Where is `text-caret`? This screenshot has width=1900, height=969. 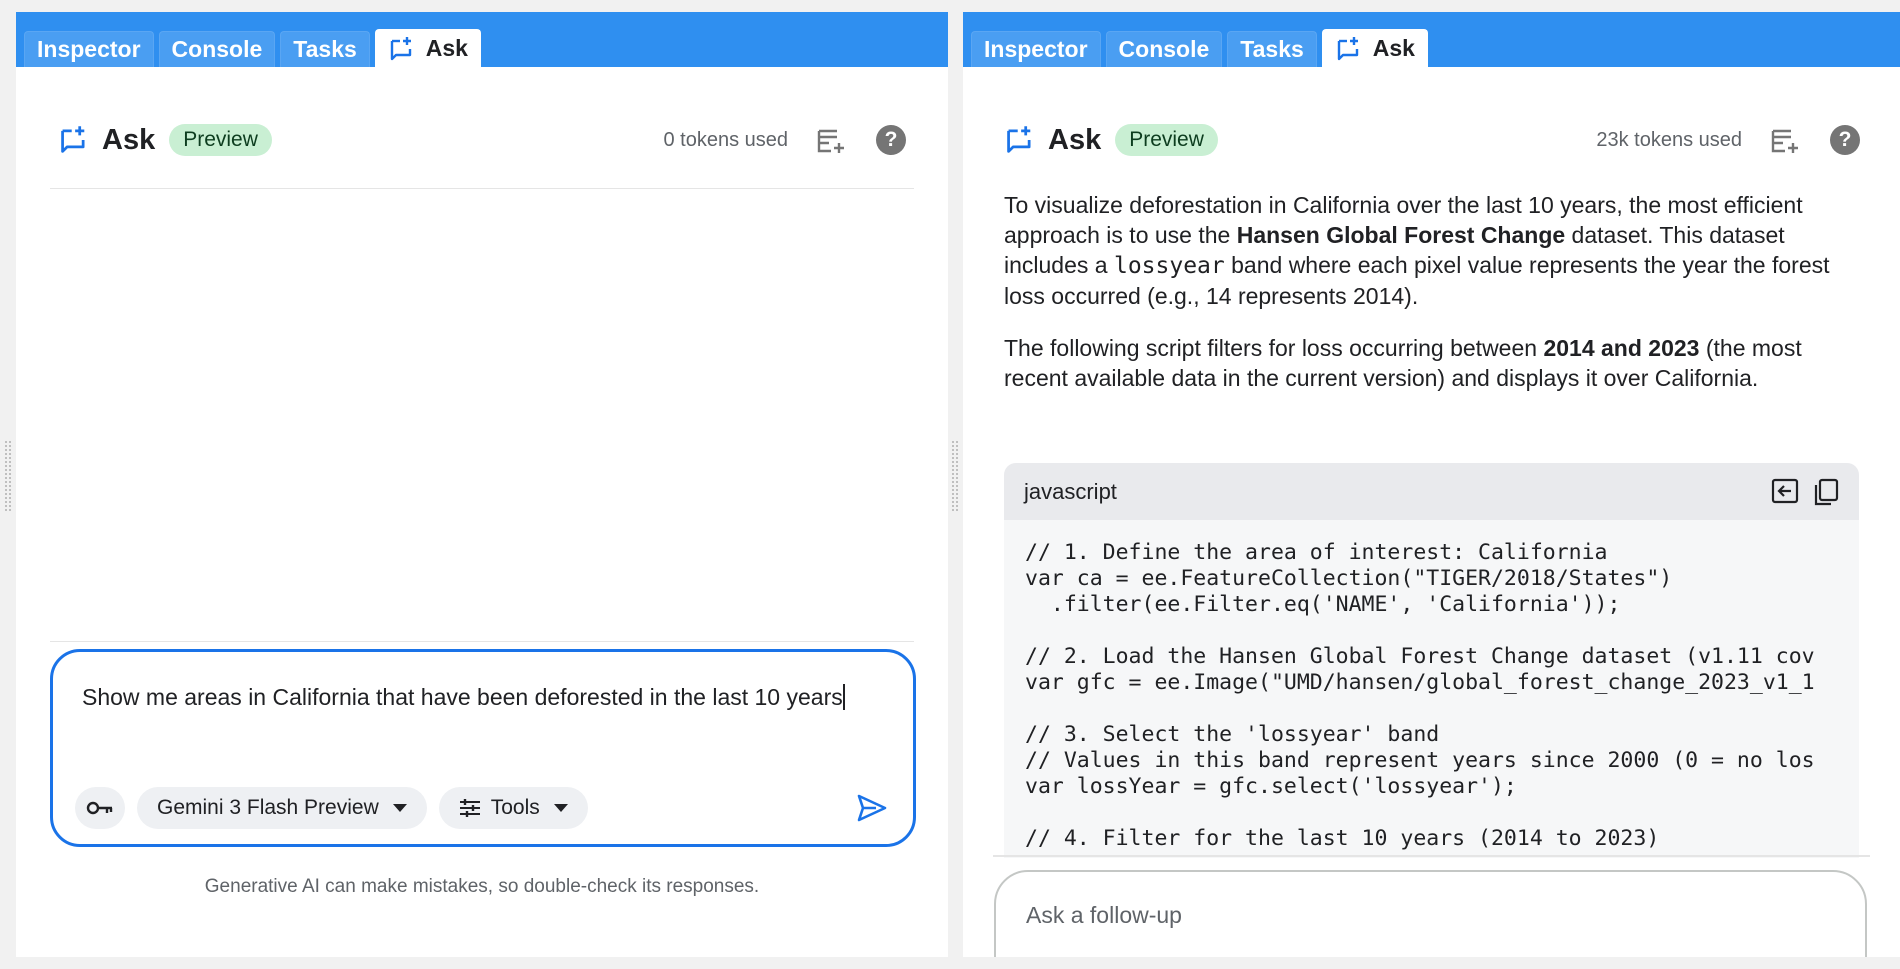 text-caret is located at coordinates (843, 697).